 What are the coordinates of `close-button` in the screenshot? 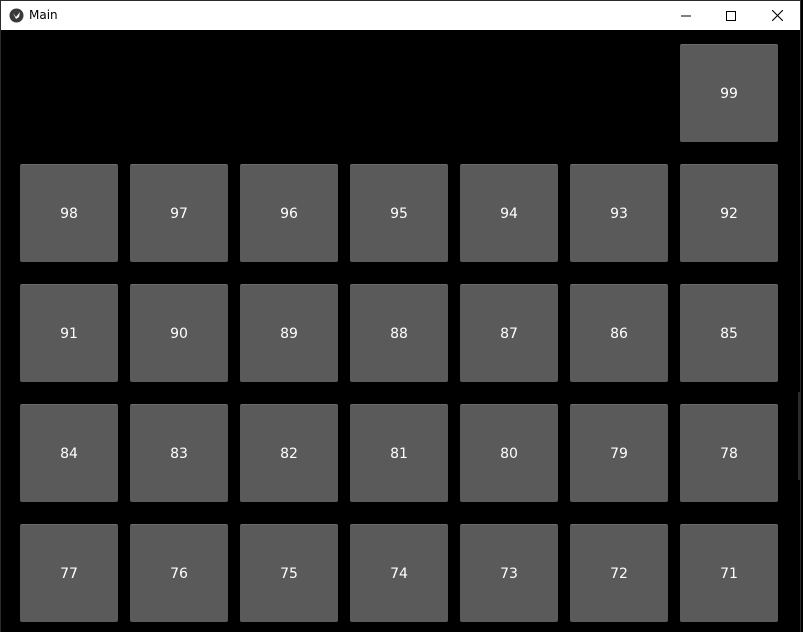 It's located at (777, 15).